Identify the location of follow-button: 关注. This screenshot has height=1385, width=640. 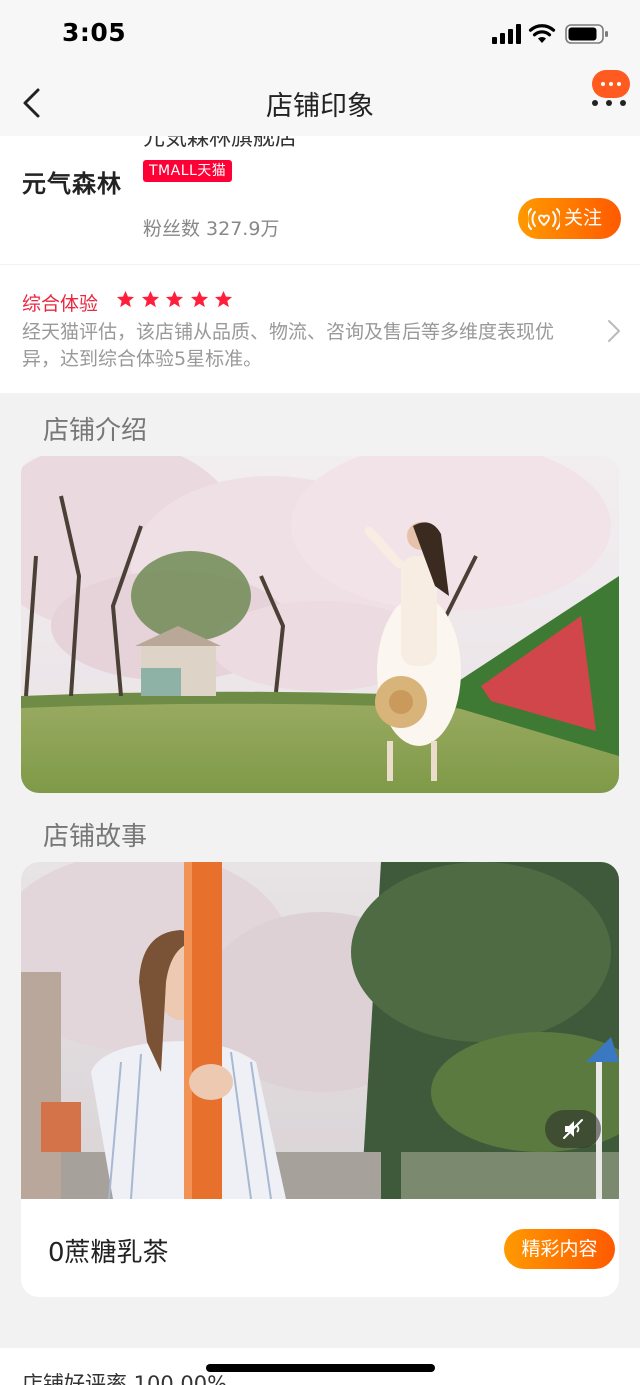
(569, 218).